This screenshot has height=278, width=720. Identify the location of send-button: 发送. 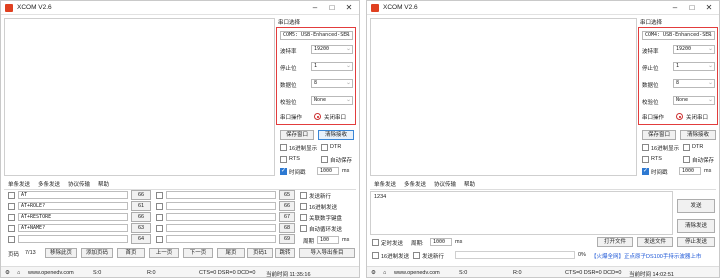
(696, 206).